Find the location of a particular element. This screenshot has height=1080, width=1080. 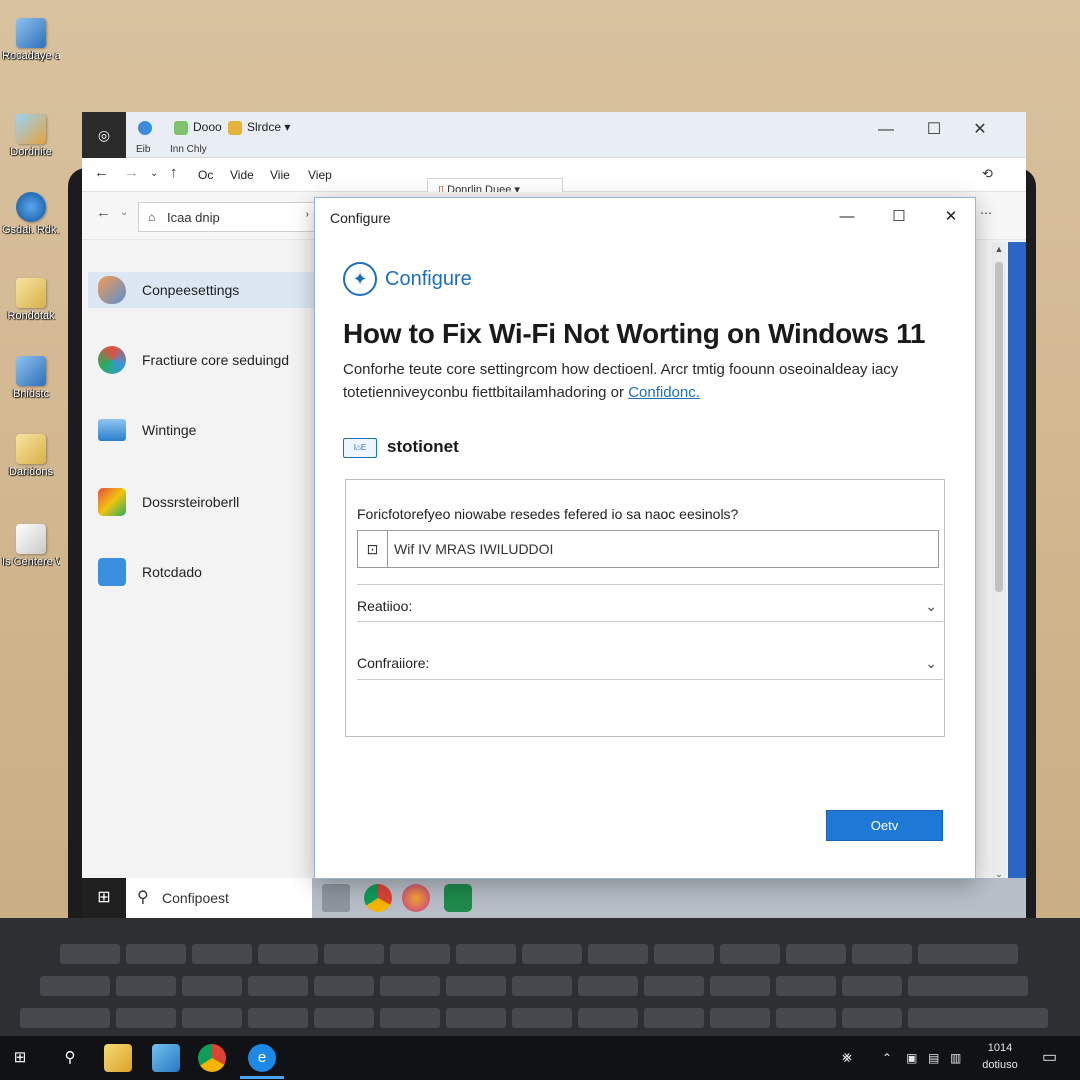

edge-icon: e is located at coordinates (262, 1058).